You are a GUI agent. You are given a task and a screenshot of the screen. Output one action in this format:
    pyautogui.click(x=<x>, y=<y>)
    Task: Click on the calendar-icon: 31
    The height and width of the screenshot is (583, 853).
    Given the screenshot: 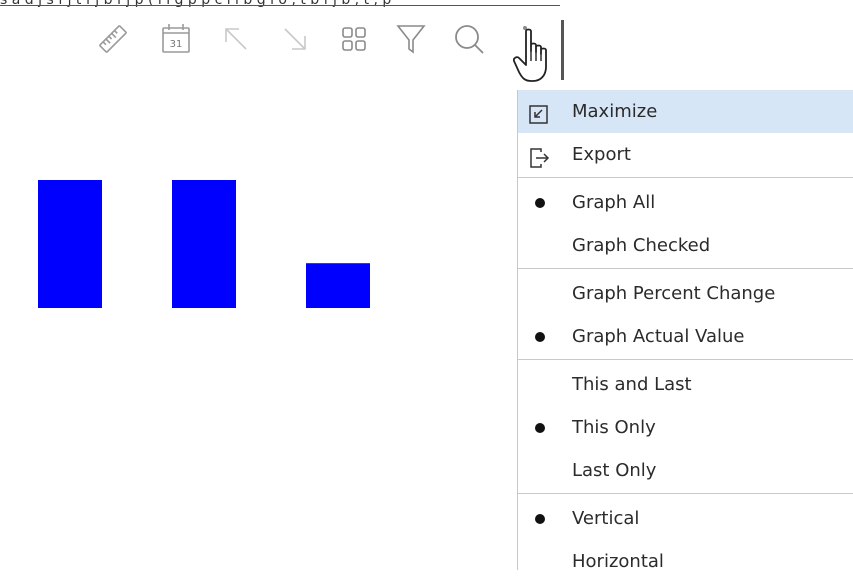 What is the action you would take?
    pyautogui.click(x=176, y=39)
    